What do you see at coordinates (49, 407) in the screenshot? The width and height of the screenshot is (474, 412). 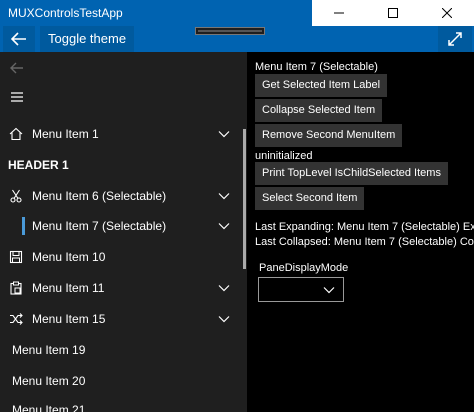 I see `nav-item-label: Menu Item 21` at bounding box center [49, 407].